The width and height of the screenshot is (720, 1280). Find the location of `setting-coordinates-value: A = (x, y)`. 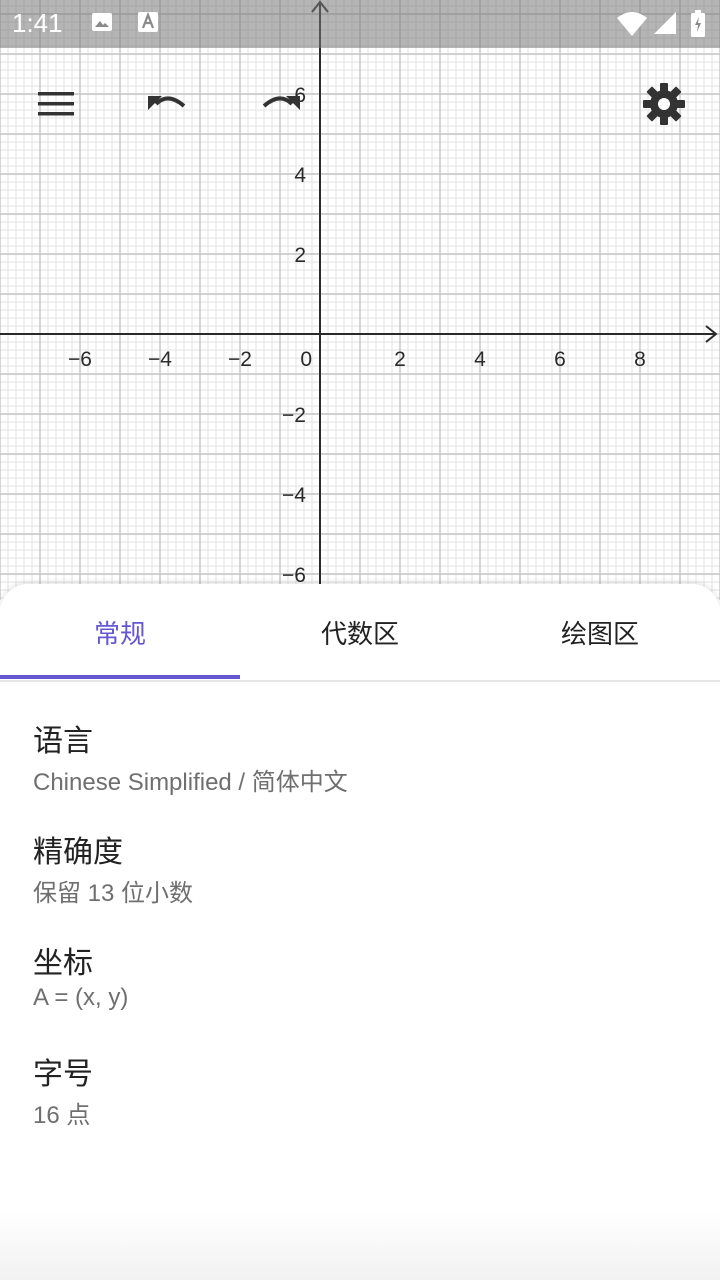

setting-coordinates-value: A = (x, y) is located at coordinates (81, 997).